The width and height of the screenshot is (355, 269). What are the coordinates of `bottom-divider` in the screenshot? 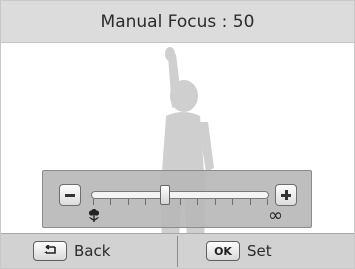 It's located at (177, 251).